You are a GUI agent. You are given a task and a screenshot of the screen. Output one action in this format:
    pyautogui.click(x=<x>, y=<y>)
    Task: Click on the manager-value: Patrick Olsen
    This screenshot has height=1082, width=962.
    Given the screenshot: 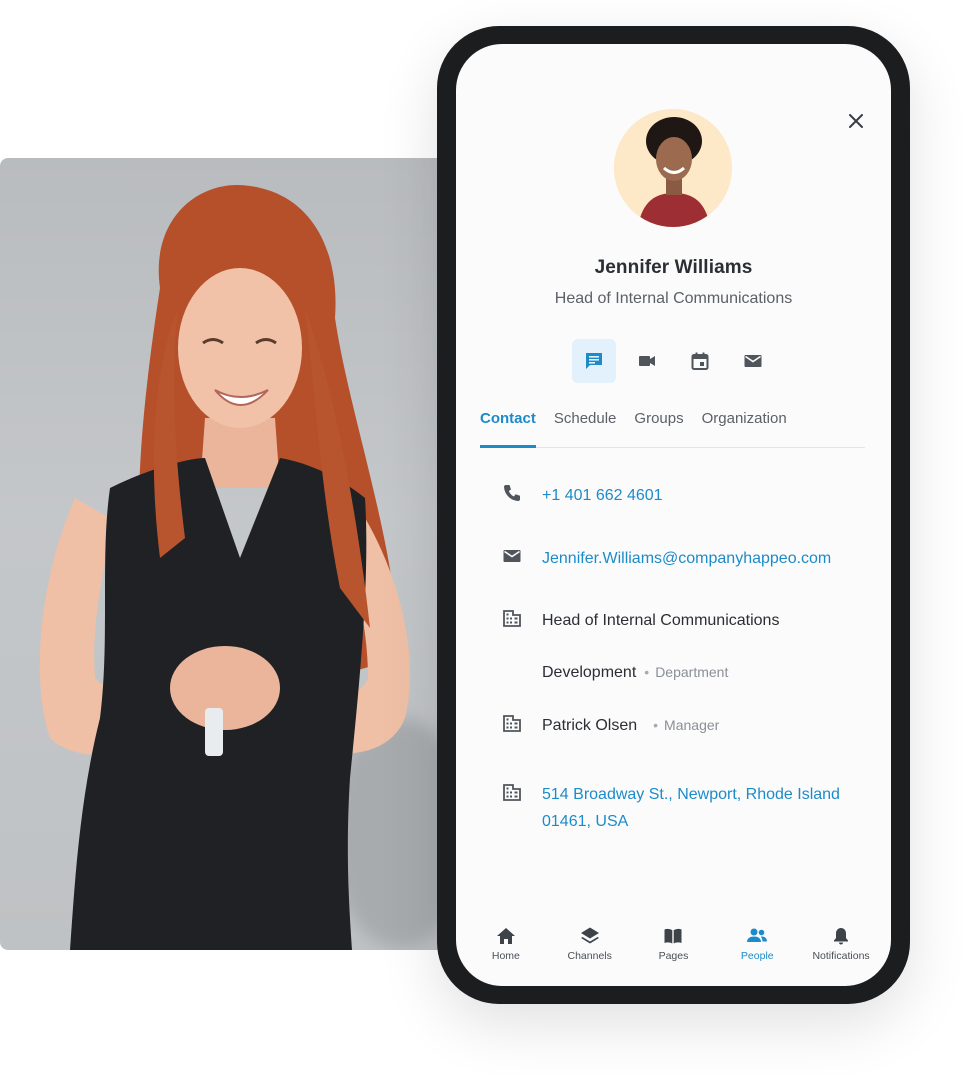 What is the action you would take?
    pyautogui.click(x=589, y=725)
    